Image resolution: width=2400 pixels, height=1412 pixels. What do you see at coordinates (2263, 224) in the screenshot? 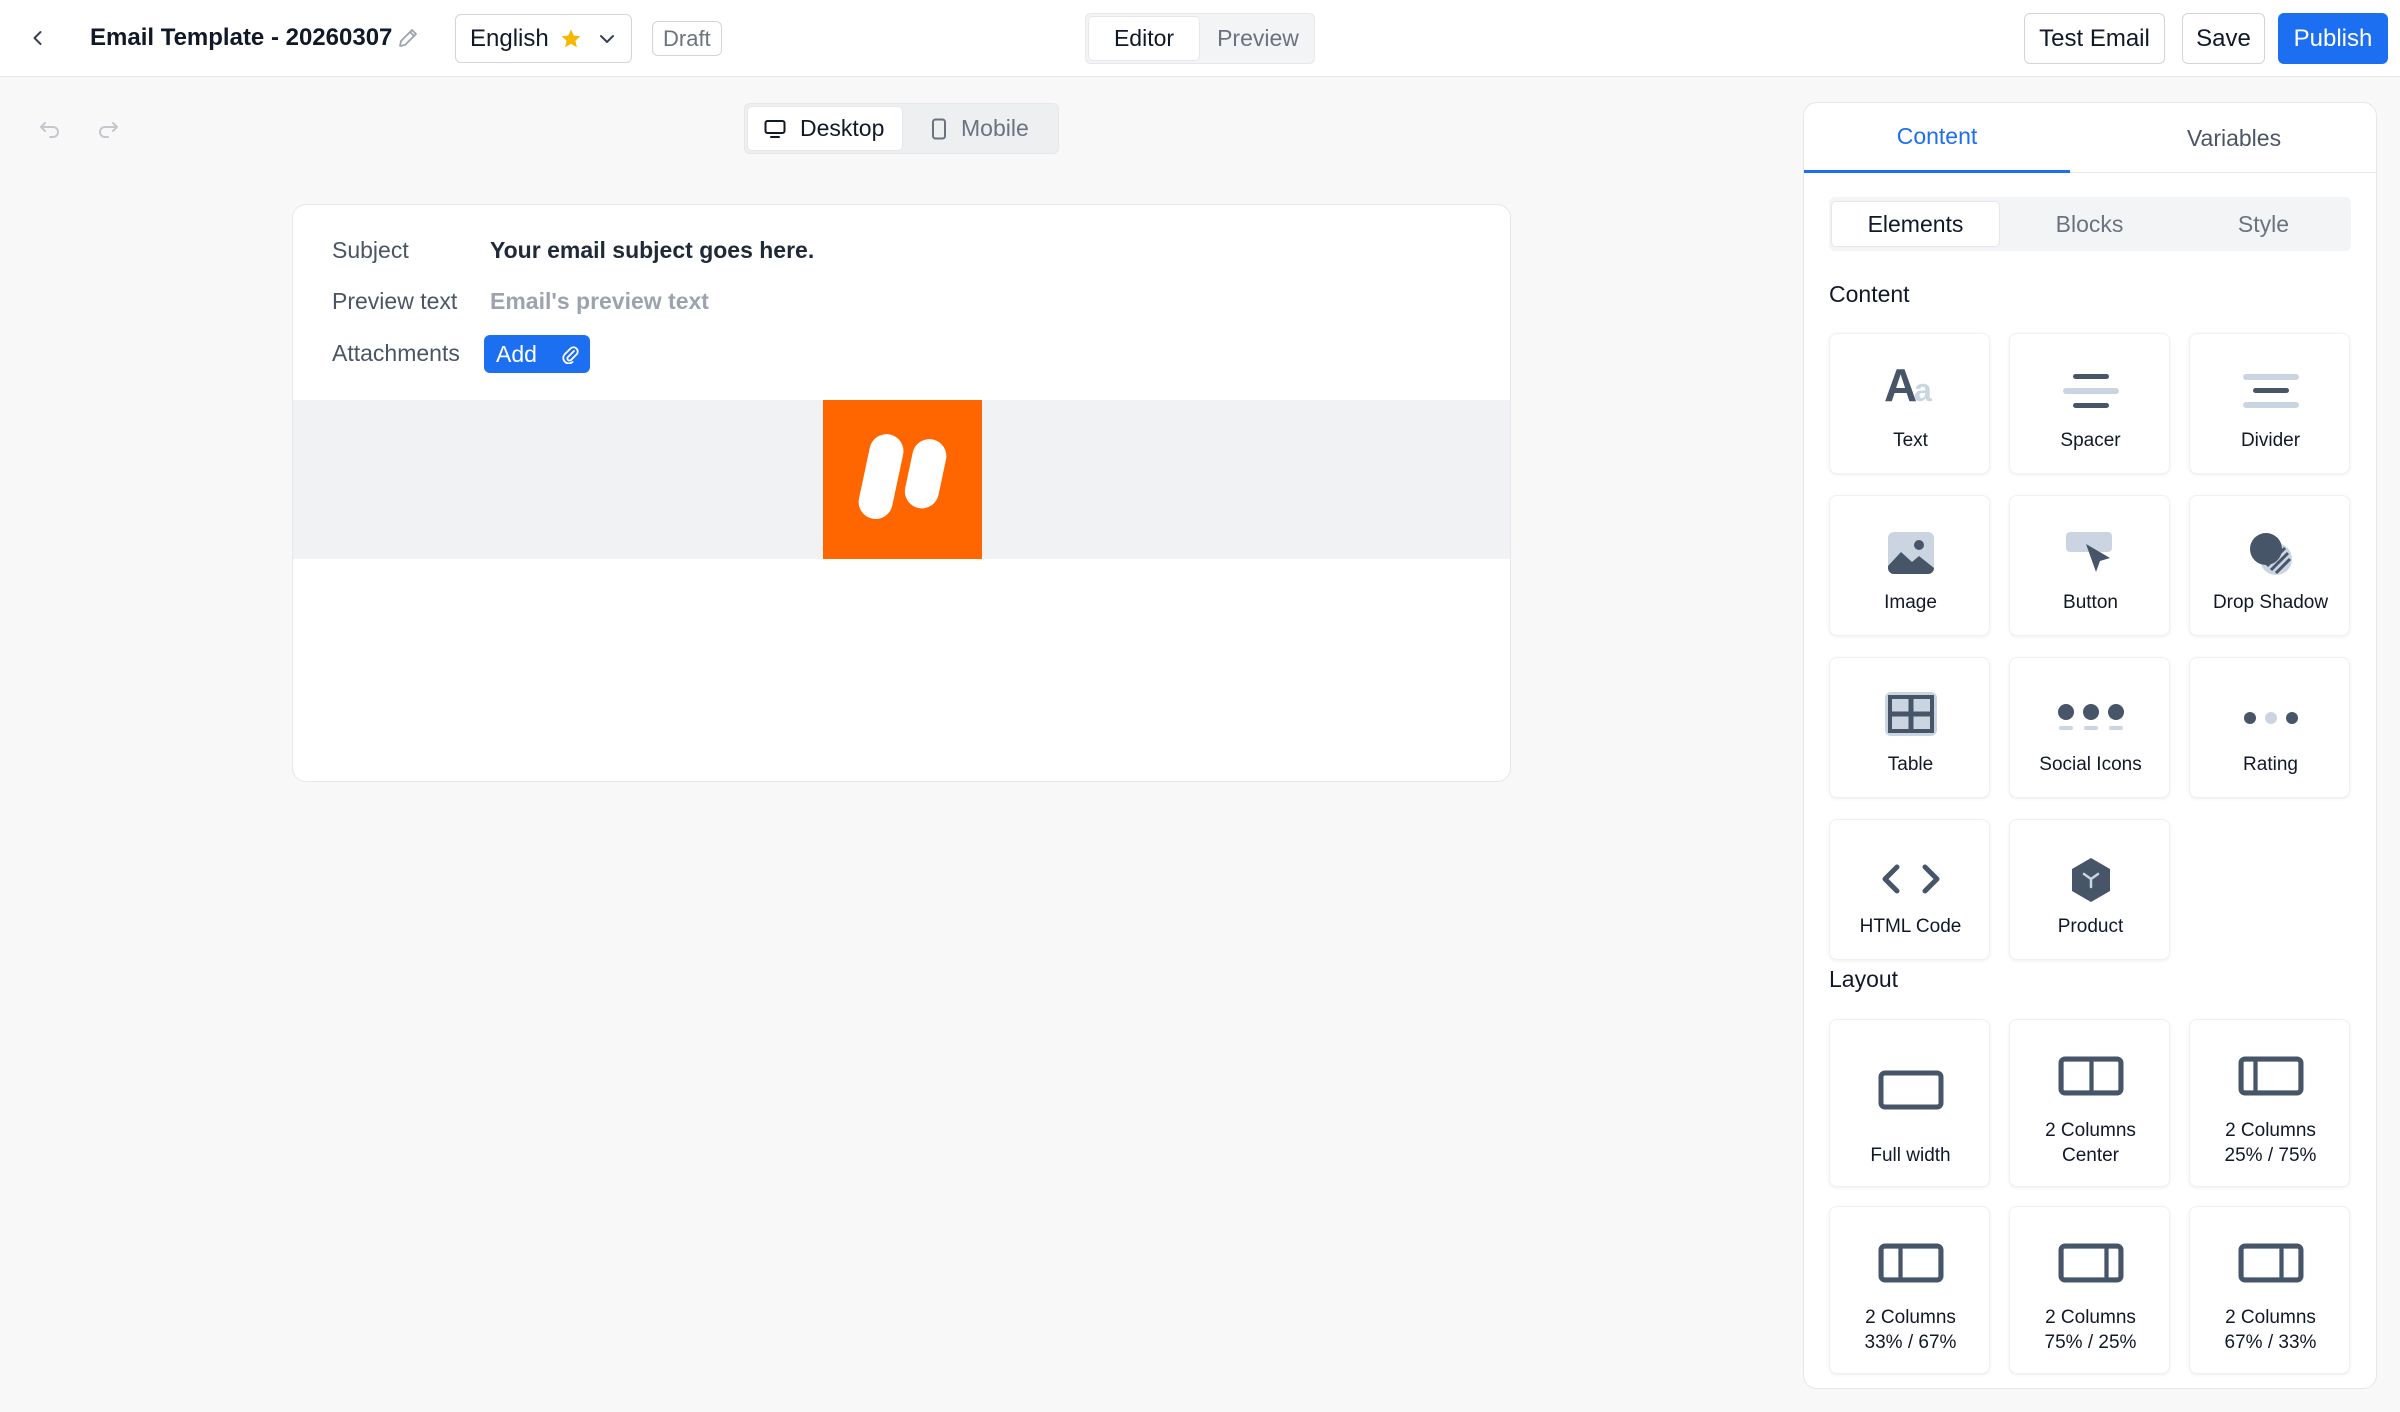
I see `subtab-style: Style` at bounding box center [2263, 224].